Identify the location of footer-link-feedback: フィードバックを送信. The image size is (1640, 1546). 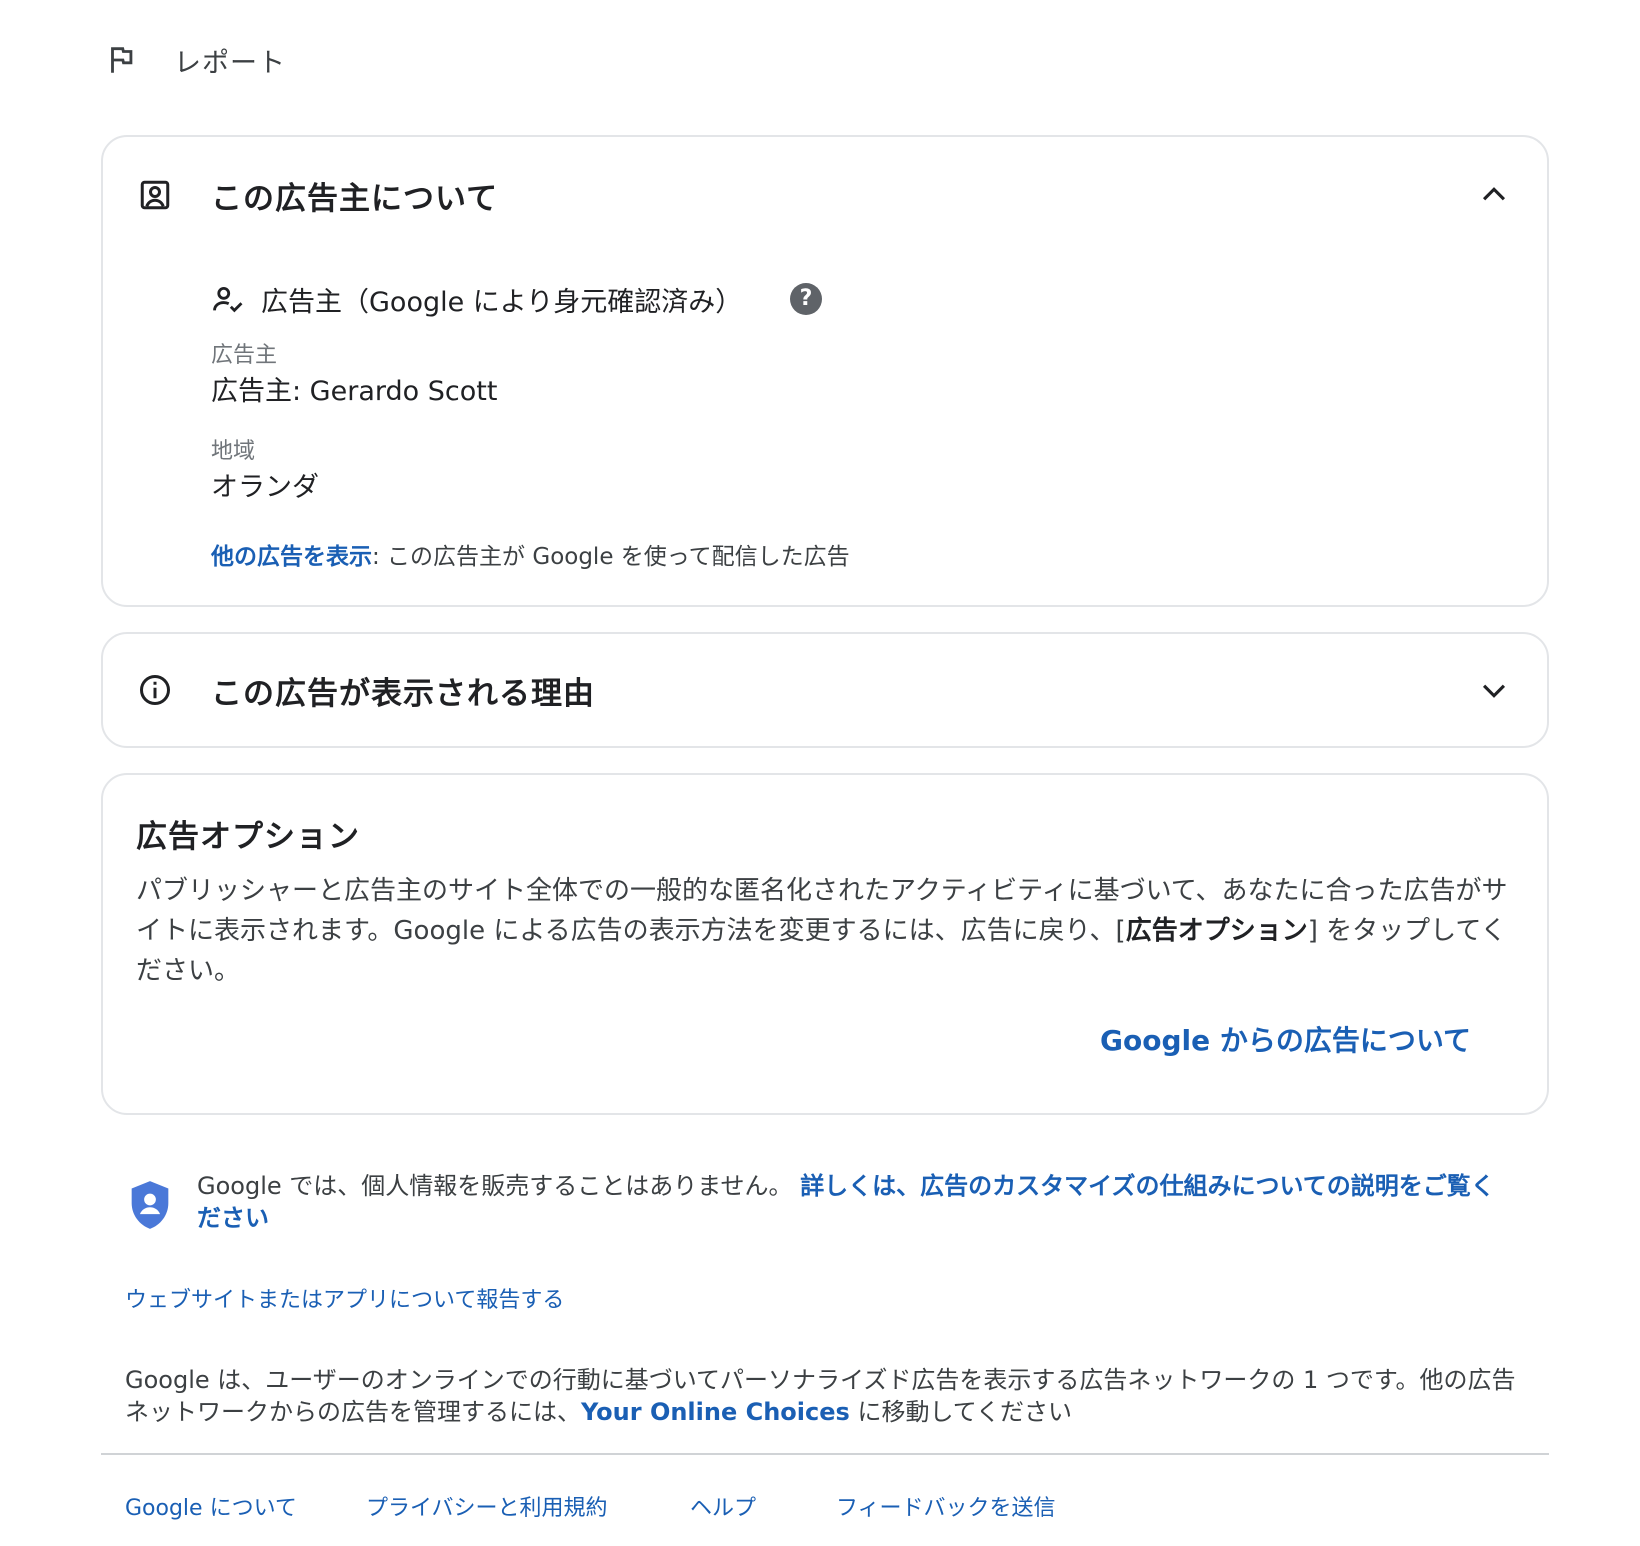
(946, 1506).